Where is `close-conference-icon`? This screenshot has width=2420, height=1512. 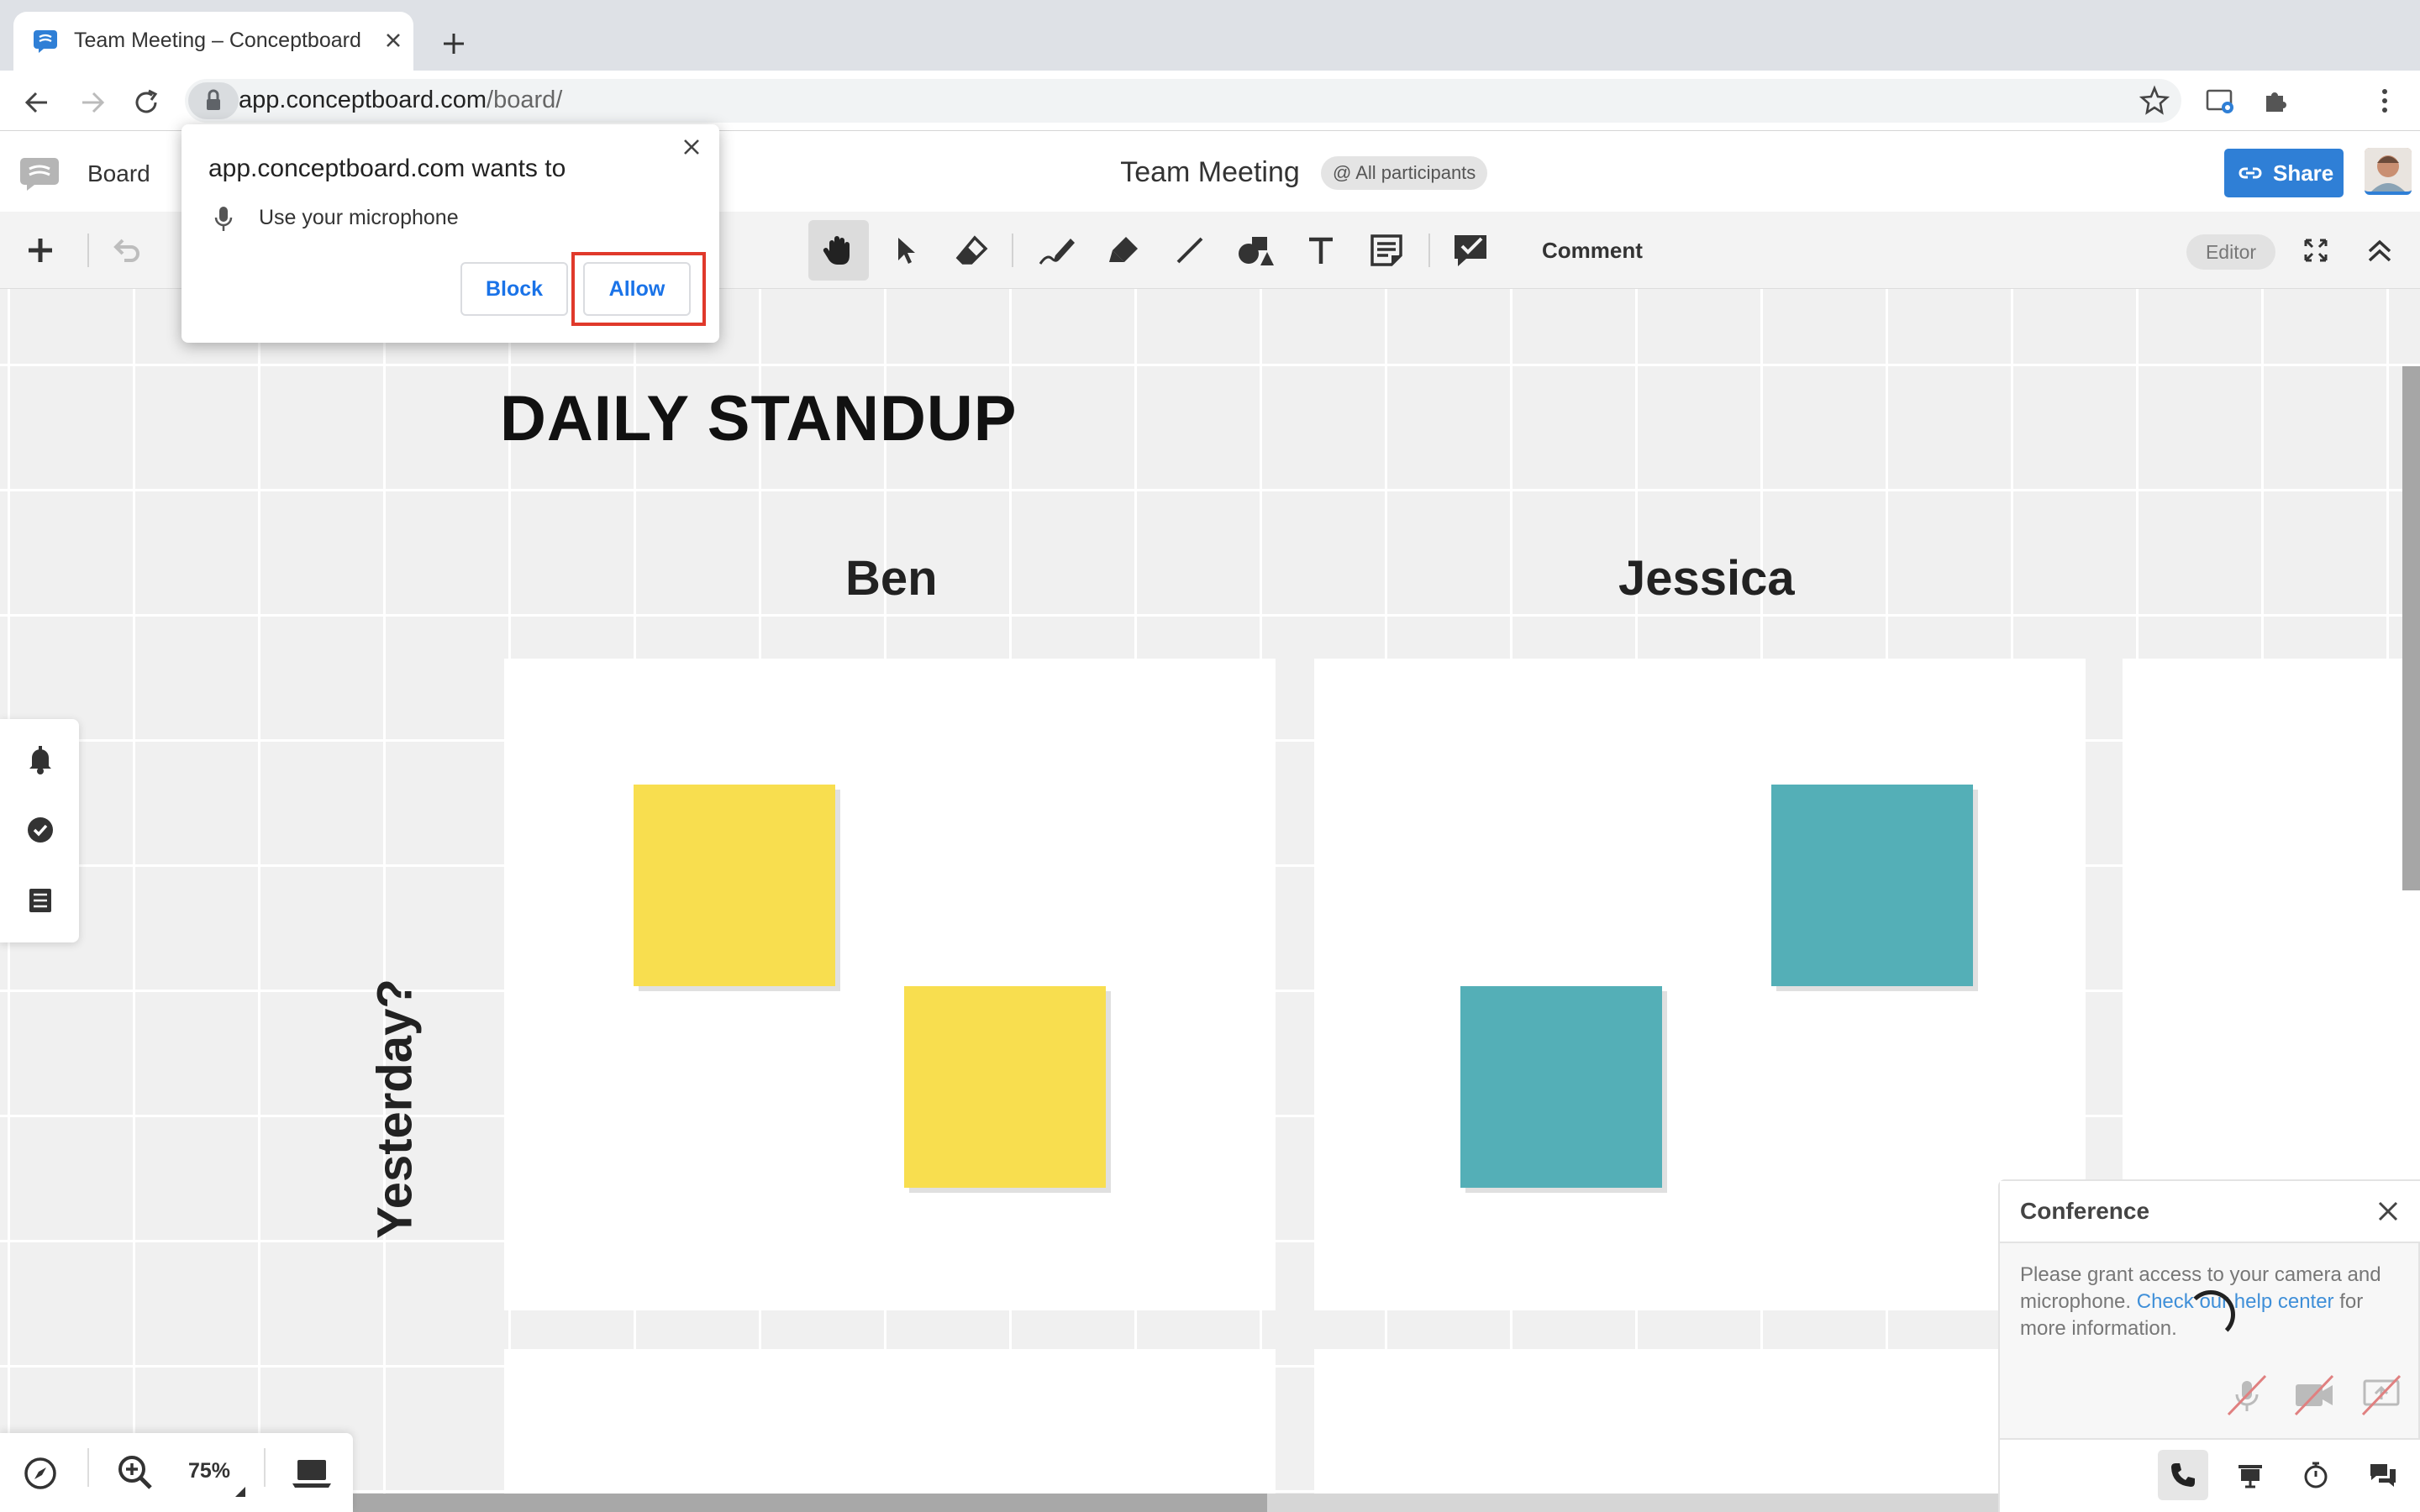
close-conference-icon is located at coordinates (2388, 1211).